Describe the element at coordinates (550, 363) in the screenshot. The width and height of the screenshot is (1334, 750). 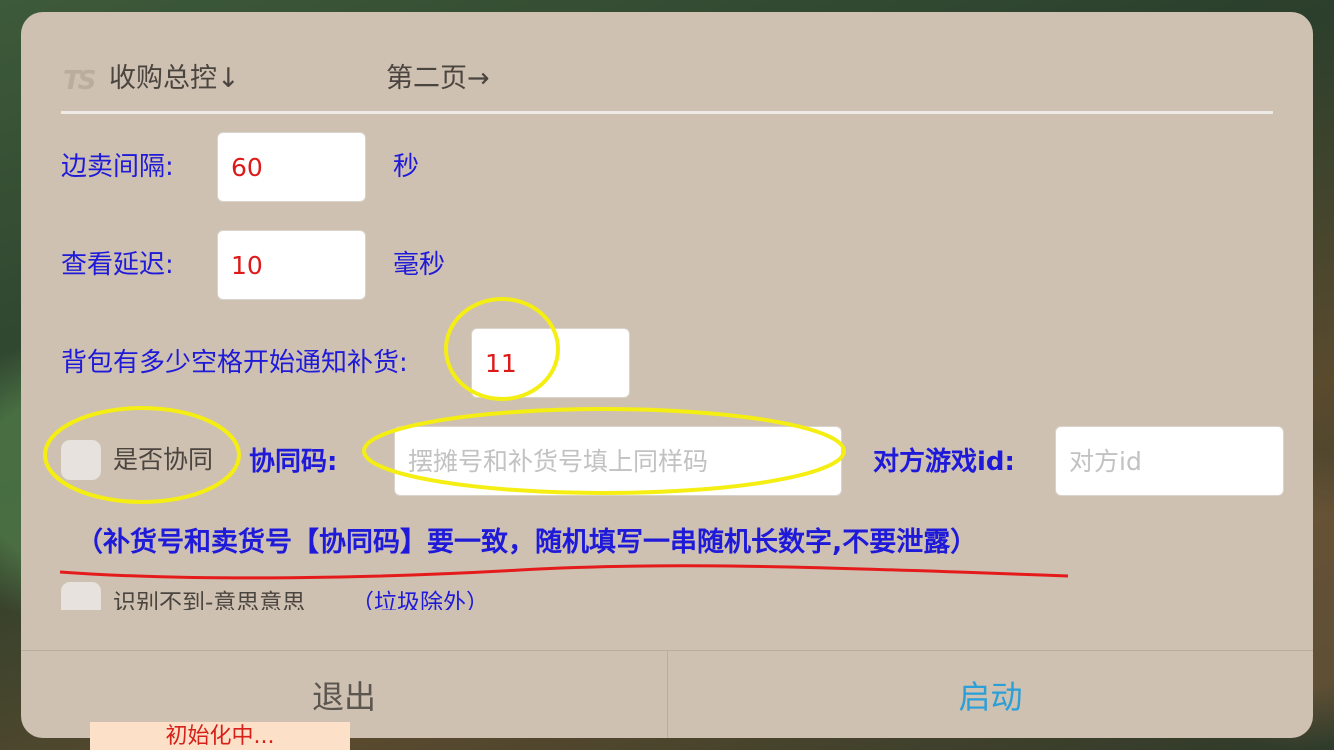
I see `bag-slots-input` at that location.